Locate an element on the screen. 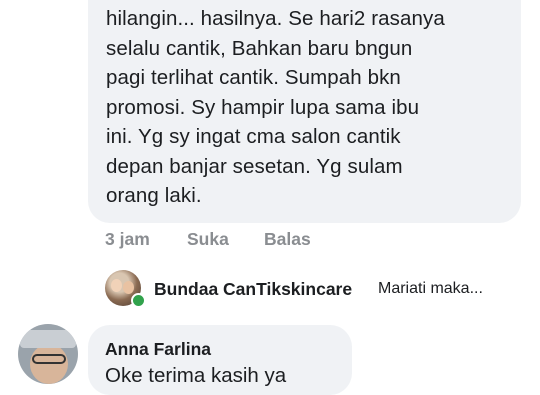 The height and width of the screenshot is (395, 540). comment-line: promosi. Sy hampir lupa sama ibu is located at coordinates (263, 107).